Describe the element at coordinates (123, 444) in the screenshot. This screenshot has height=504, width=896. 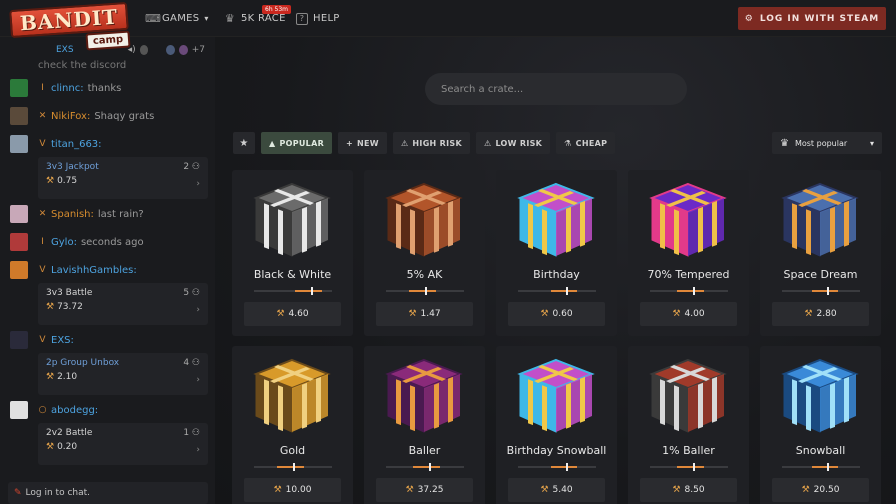
I see `chat-game-card: 2v2 Battle 1 ⚇ ⚒ 0.20 ›` at that location.